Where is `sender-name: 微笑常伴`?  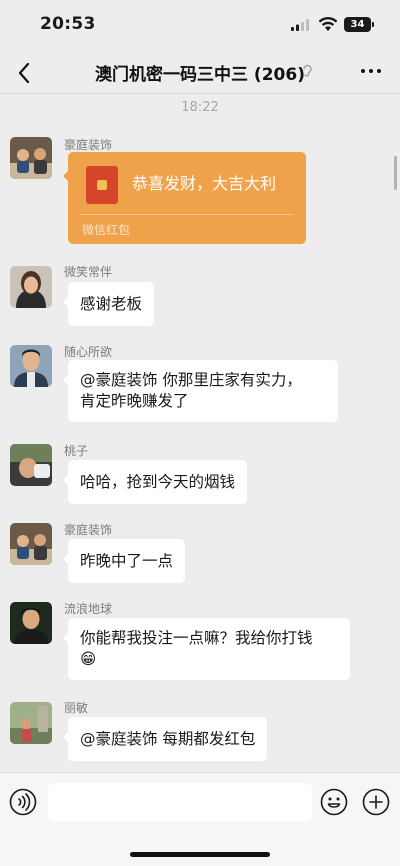
sender-name: 微笑常伴 is located at coordinates (88, 272).